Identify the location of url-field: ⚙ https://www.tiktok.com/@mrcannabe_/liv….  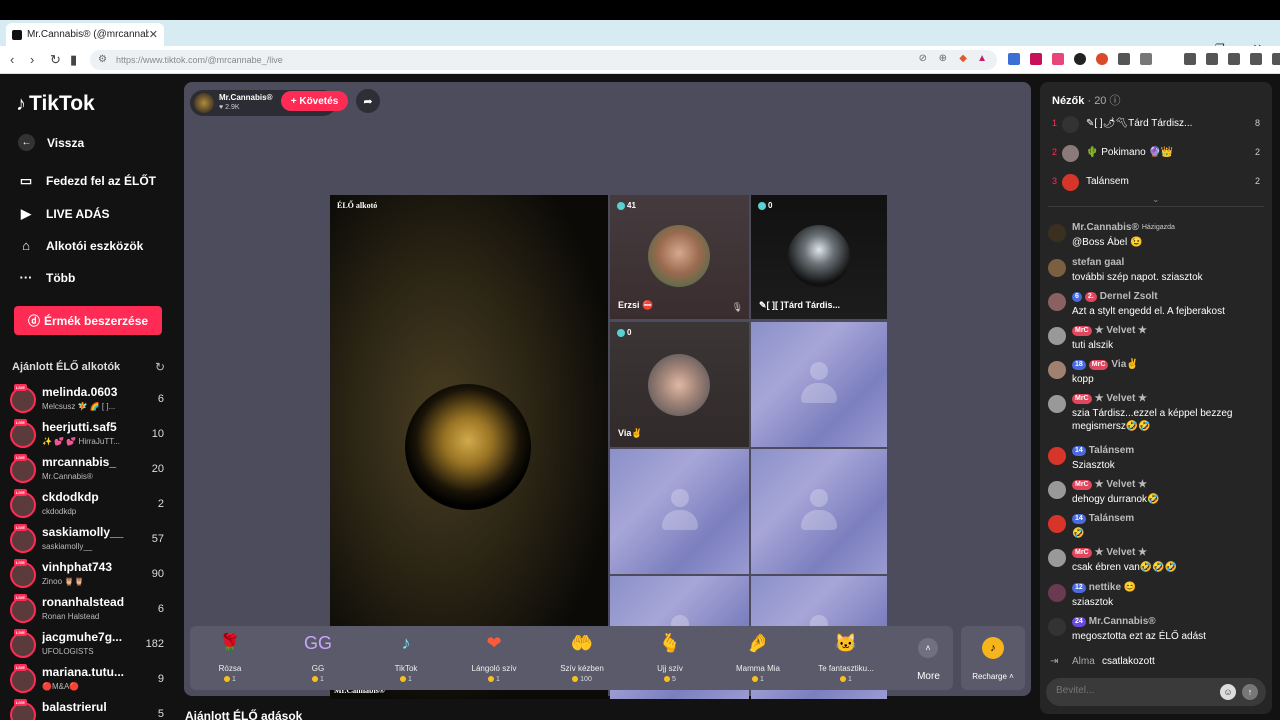
(543, 60).